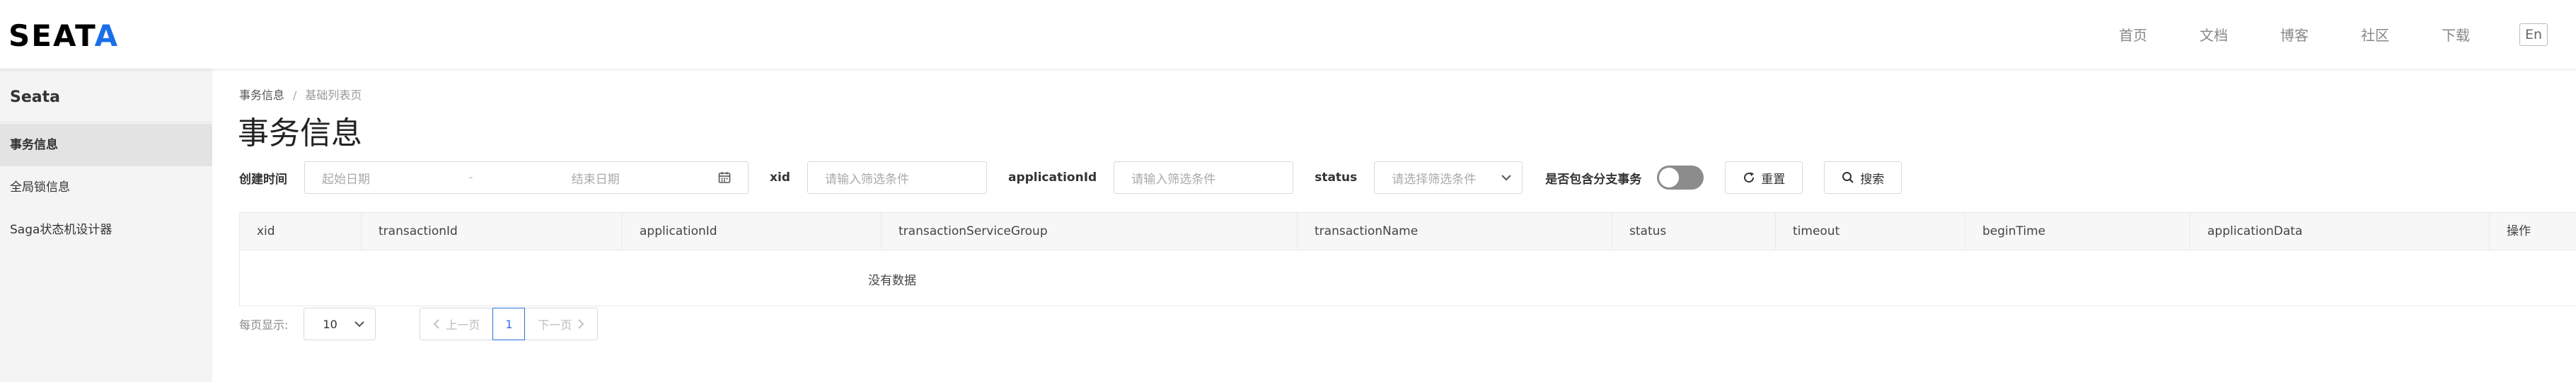 The image size is (2576, 382). What do you see at coordinates (2375, 34) in the screenshot?
I see `nav-community: 社区` at bounding box center [2375, 34].